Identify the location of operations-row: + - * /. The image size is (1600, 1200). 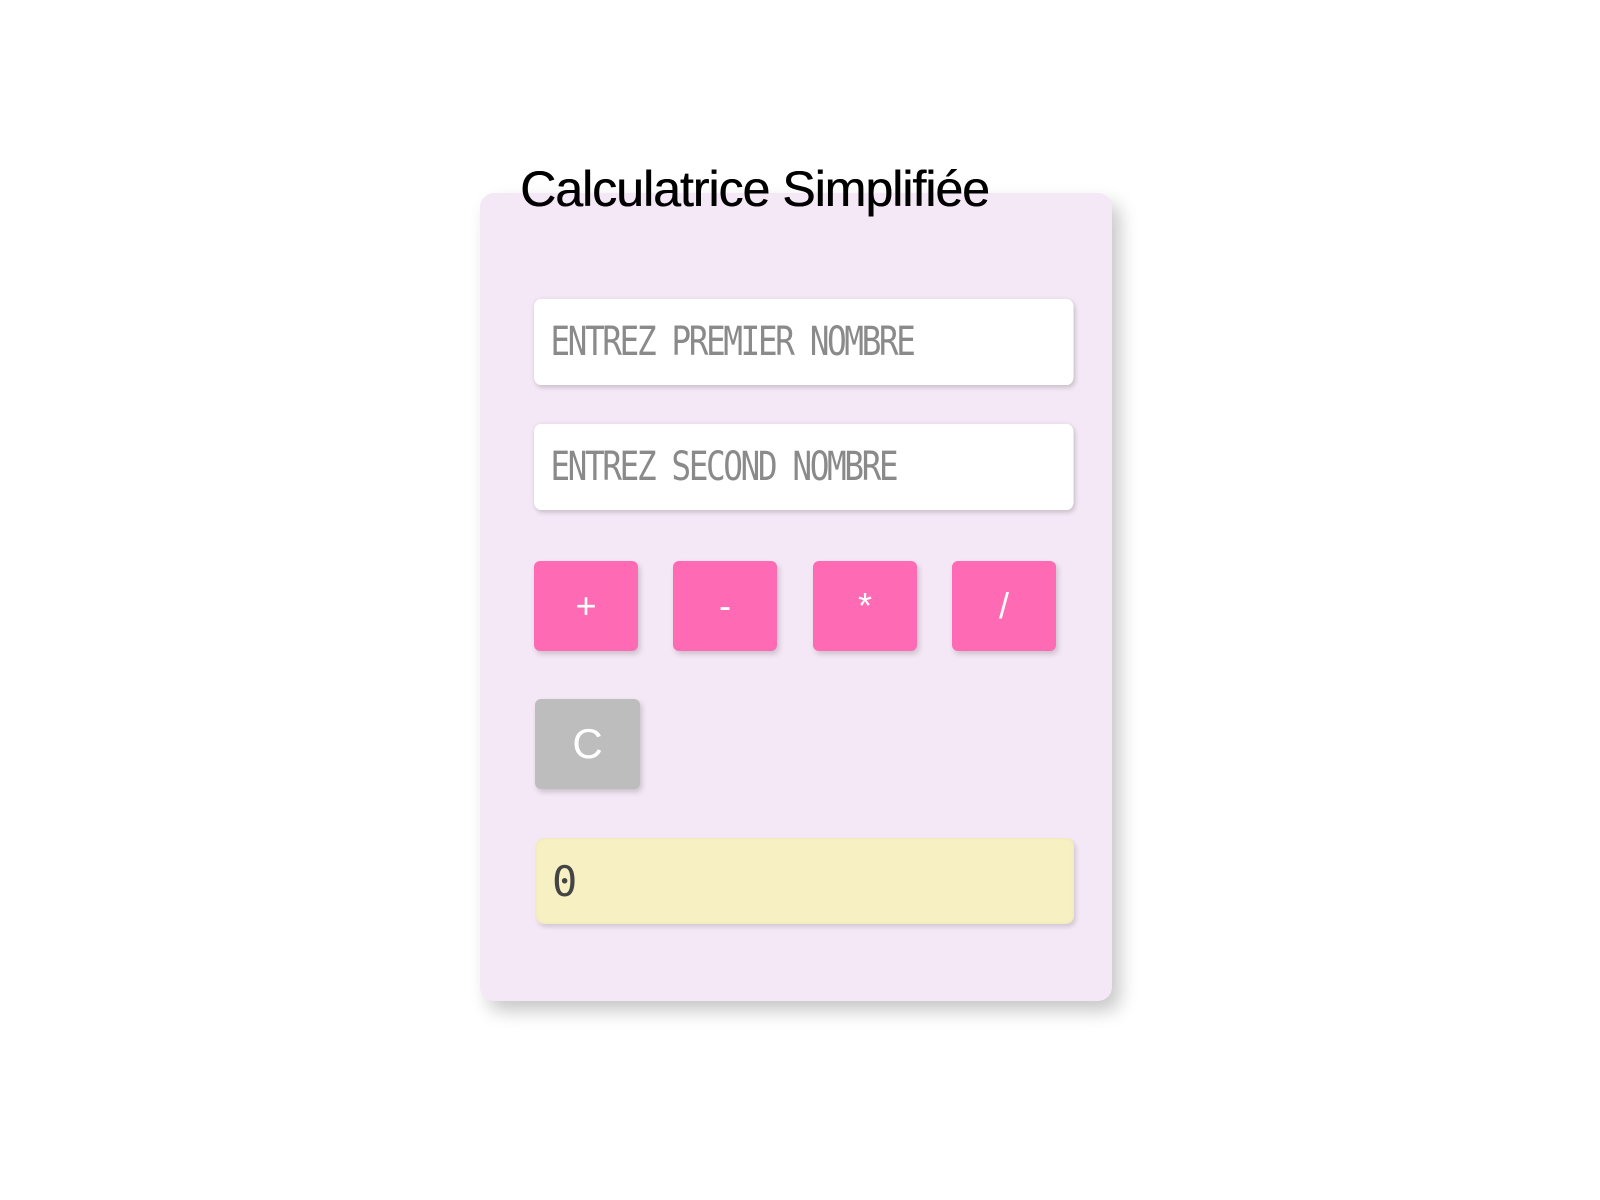
(795, 606).